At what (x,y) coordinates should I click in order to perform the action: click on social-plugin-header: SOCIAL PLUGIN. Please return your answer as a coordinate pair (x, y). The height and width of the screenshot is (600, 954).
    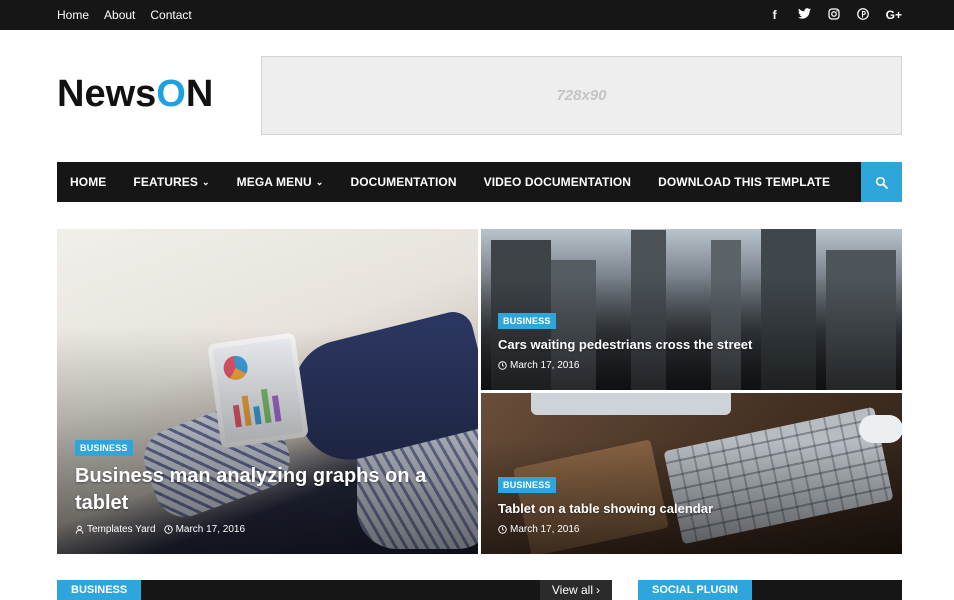
    Looking at the image, I should click on (770, 590).